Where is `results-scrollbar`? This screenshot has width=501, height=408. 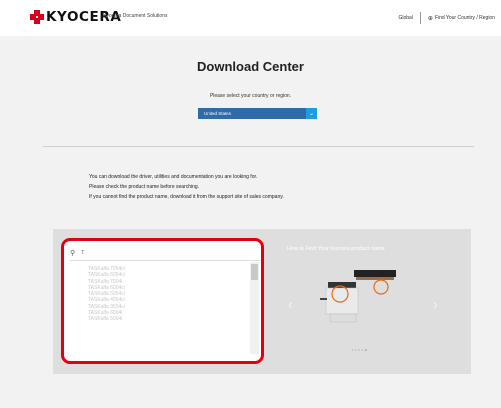
results-scrollbar is located at coordinates (254, 308).